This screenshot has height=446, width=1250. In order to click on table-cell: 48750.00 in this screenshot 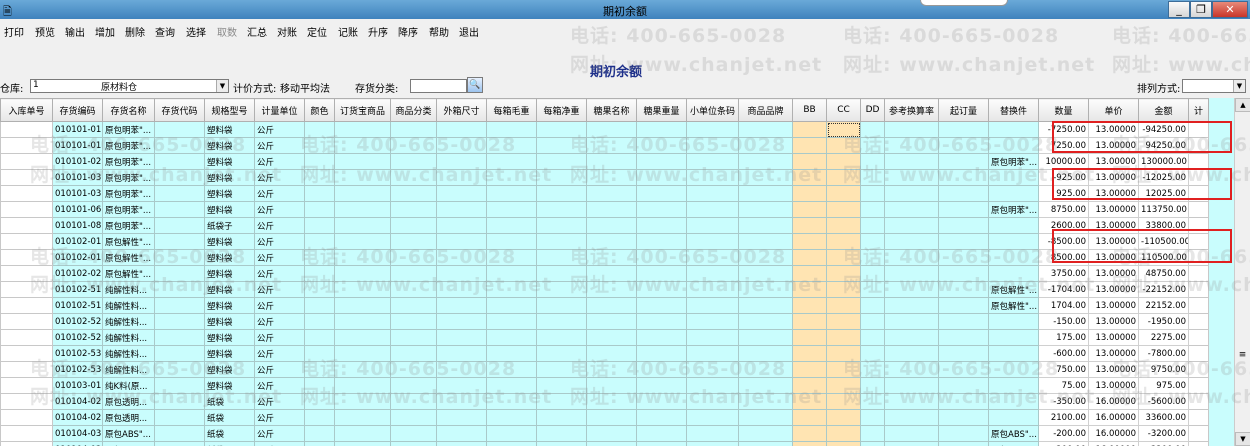, I will do `click(1163, 273)`.